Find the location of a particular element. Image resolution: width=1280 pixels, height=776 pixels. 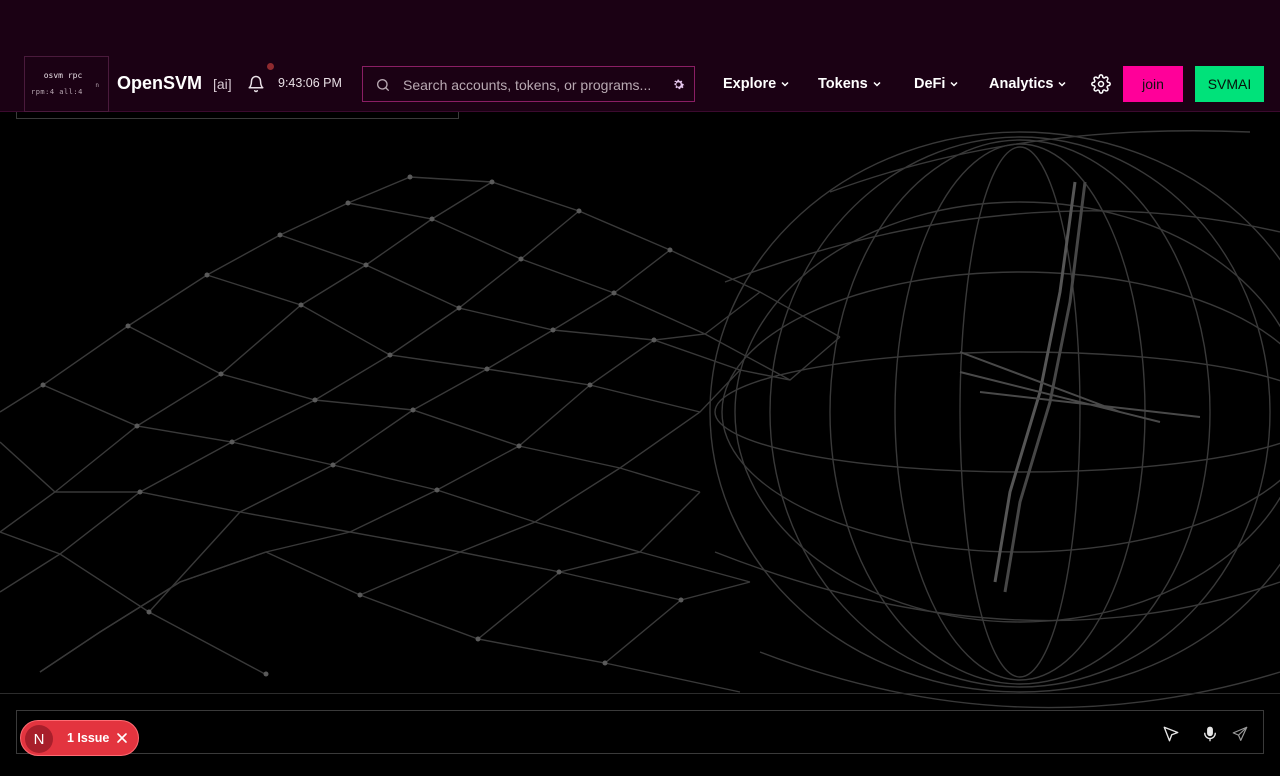

send-icon is located at coordinates (1240, 734).